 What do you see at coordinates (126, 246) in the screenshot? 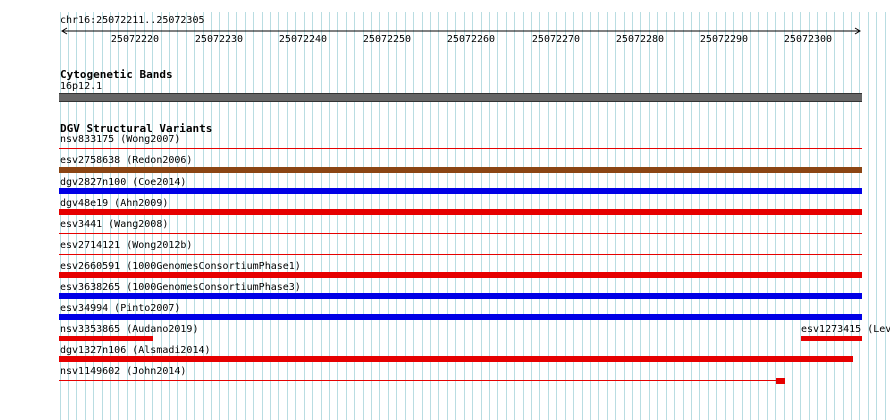
I see `variant-label: esv2714121 (Wong2012b)` at bounding box center [126, 246].